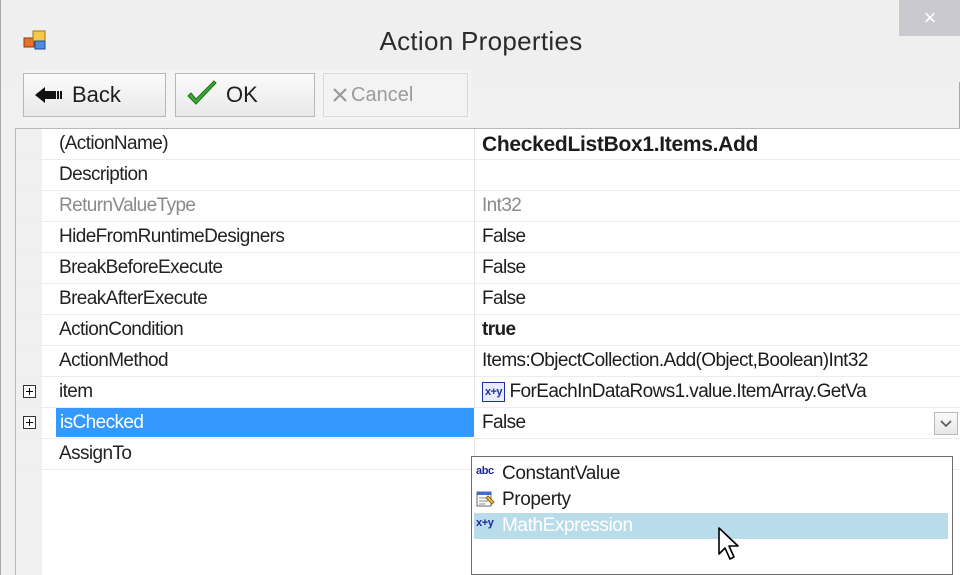 The height and width of the screenshot is (575, 960). I want to click on chevron-down-icon, so click(946, 423).